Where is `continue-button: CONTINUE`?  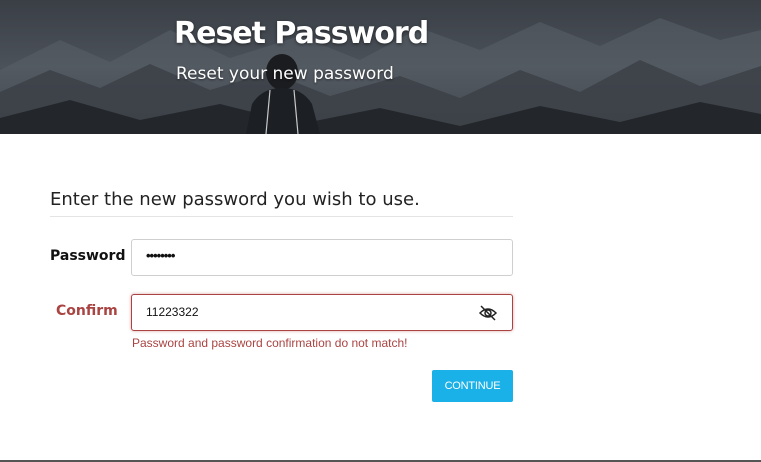
continue-button: CONTINUE is located at coordinates (472, 386).